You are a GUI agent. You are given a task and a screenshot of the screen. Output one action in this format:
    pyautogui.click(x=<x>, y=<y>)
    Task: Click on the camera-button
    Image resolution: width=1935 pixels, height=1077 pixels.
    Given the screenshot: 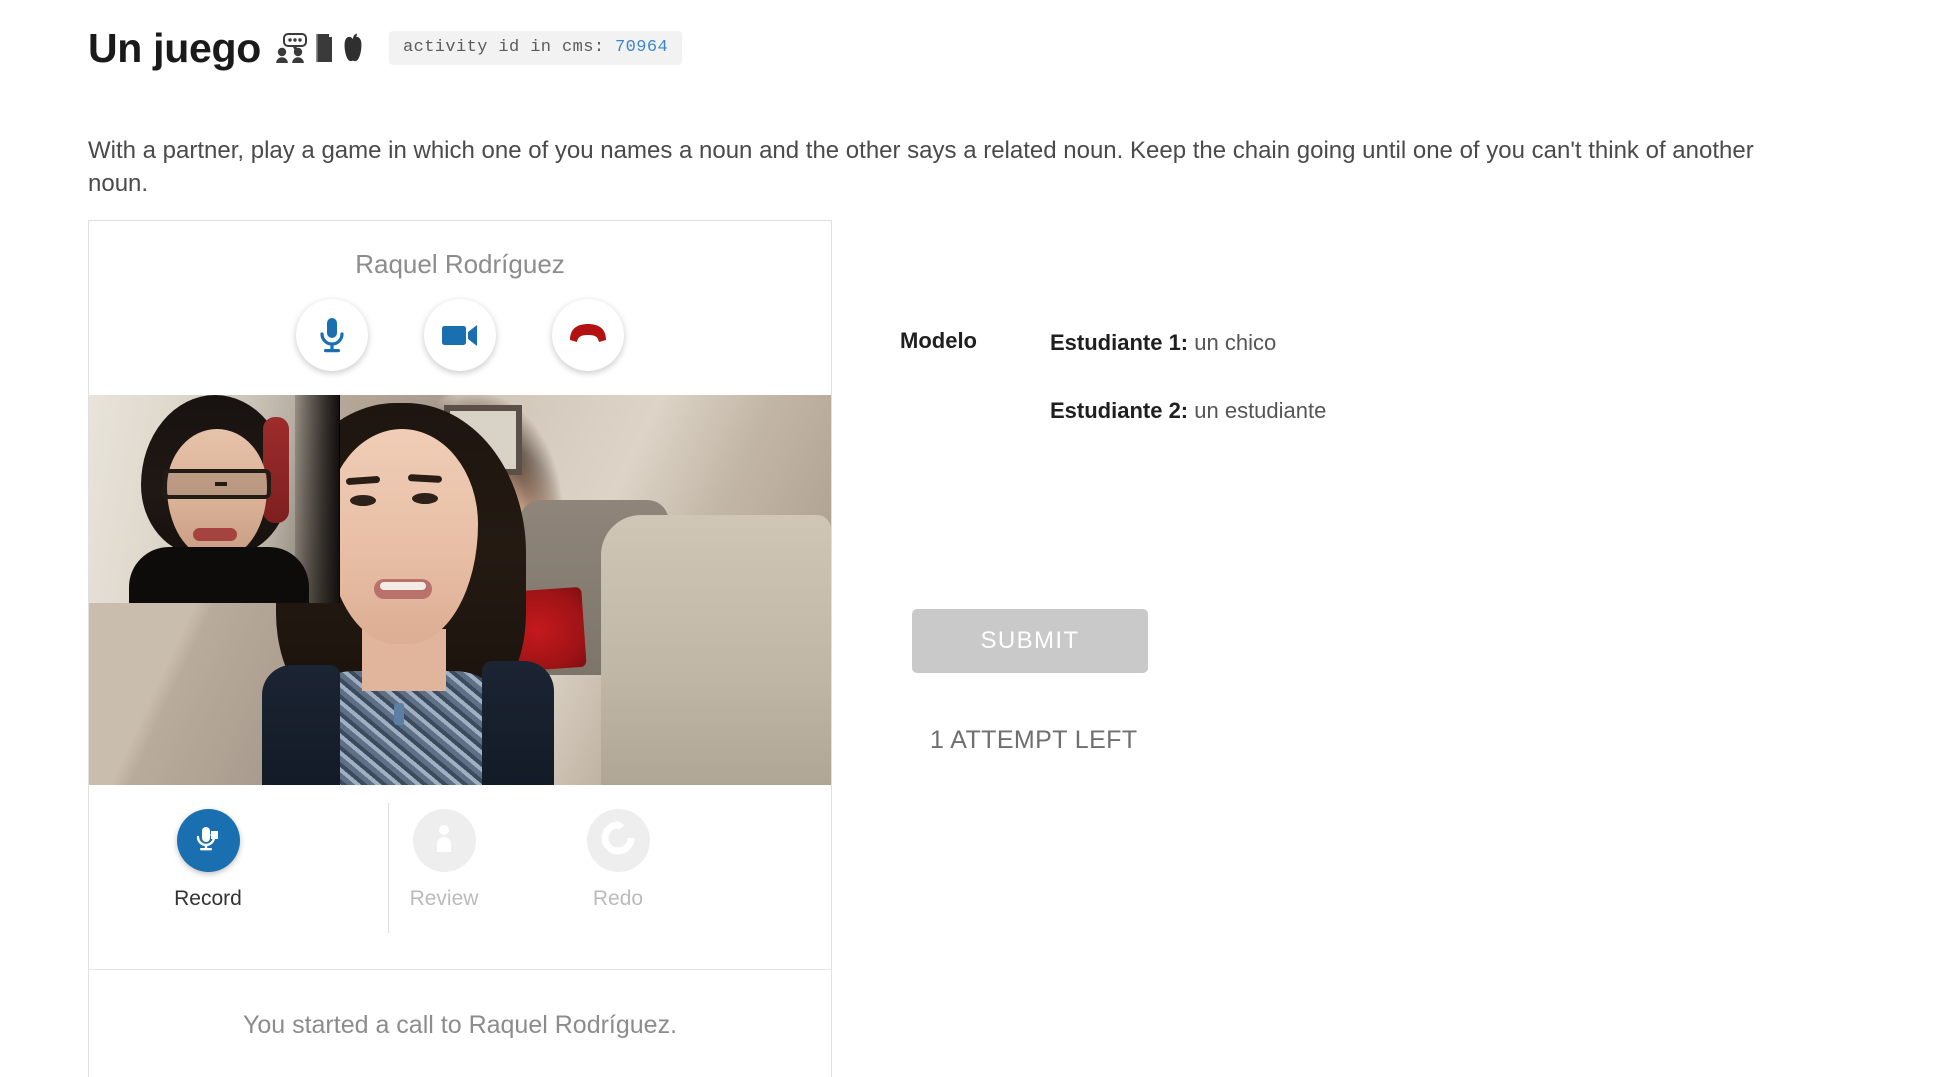 What is the action you would take?
    pyautogui.click(x=460, y=335)
    